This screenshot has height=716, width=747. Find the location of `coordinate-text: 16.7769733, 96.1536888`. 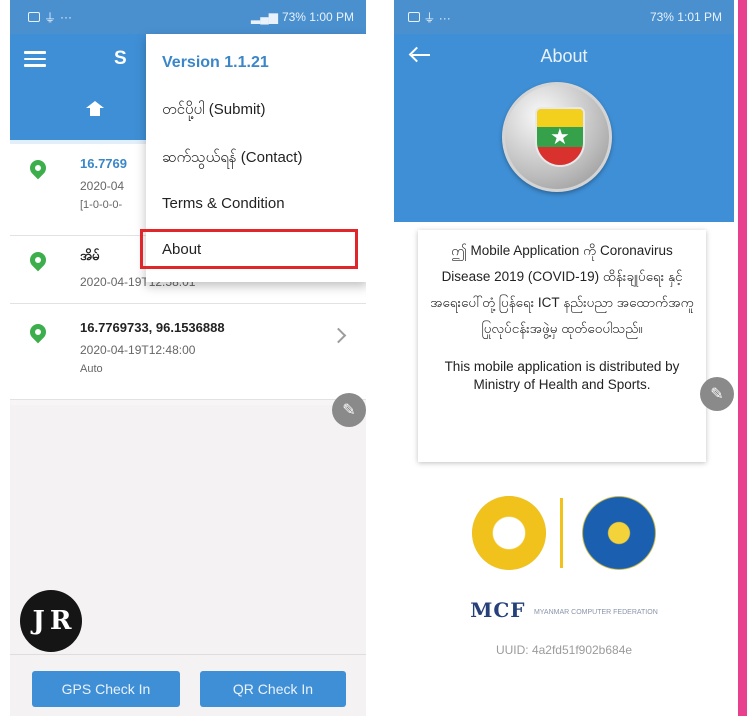

coordinate-text: 16.7769733, 96.1536888 is located at coordinates (152, 327).